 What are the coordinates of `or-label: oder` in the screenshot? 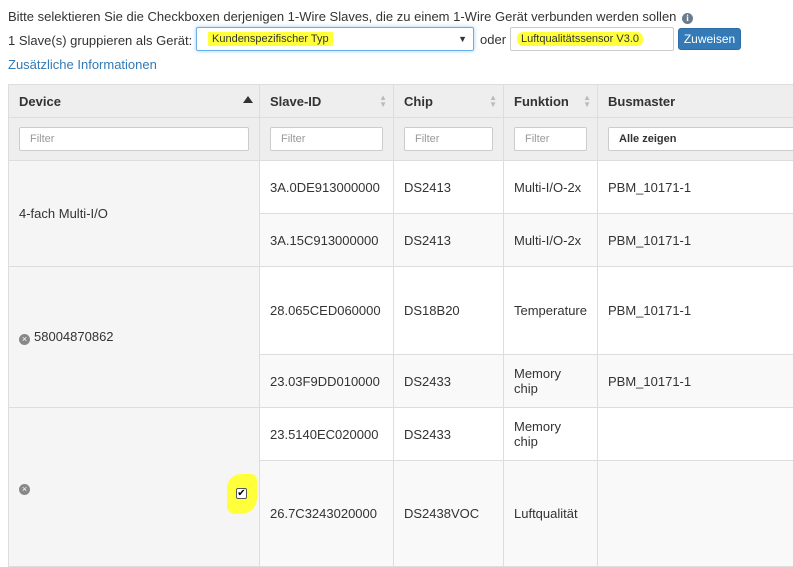 It's located at (493, 39).